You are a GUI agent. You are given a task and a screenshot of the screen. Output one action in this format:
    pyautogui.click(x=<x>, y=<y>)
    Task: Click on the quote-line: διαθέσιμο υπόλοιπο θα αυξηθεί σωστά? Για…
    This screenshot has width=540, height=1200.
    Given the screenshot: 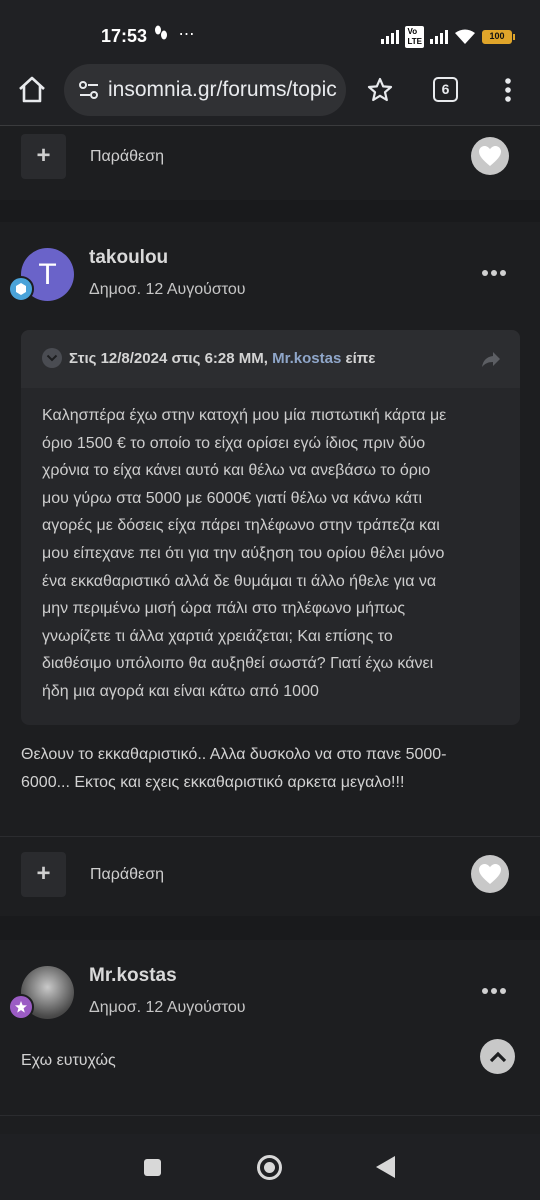 What is the action you would take?
    pyautogui.click(x=238, y=664)
    